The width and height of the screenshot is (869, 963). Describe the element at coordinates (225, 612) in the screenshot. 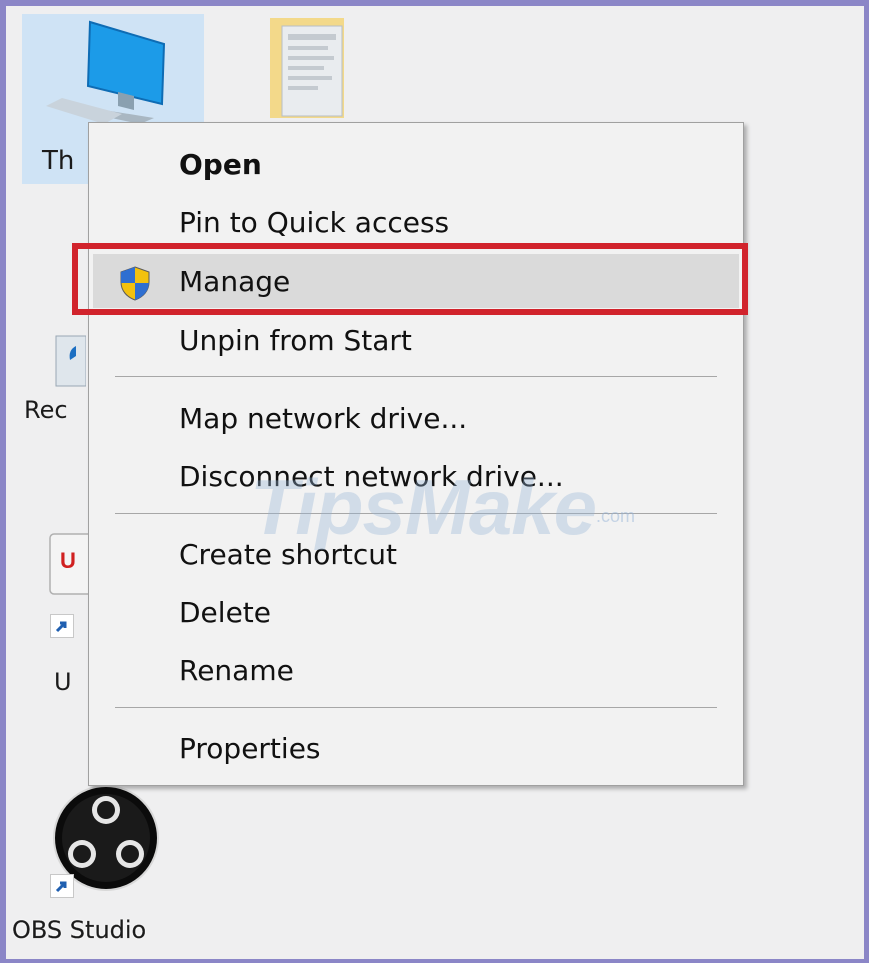

I see `menu-item-label: Delete` at that location.